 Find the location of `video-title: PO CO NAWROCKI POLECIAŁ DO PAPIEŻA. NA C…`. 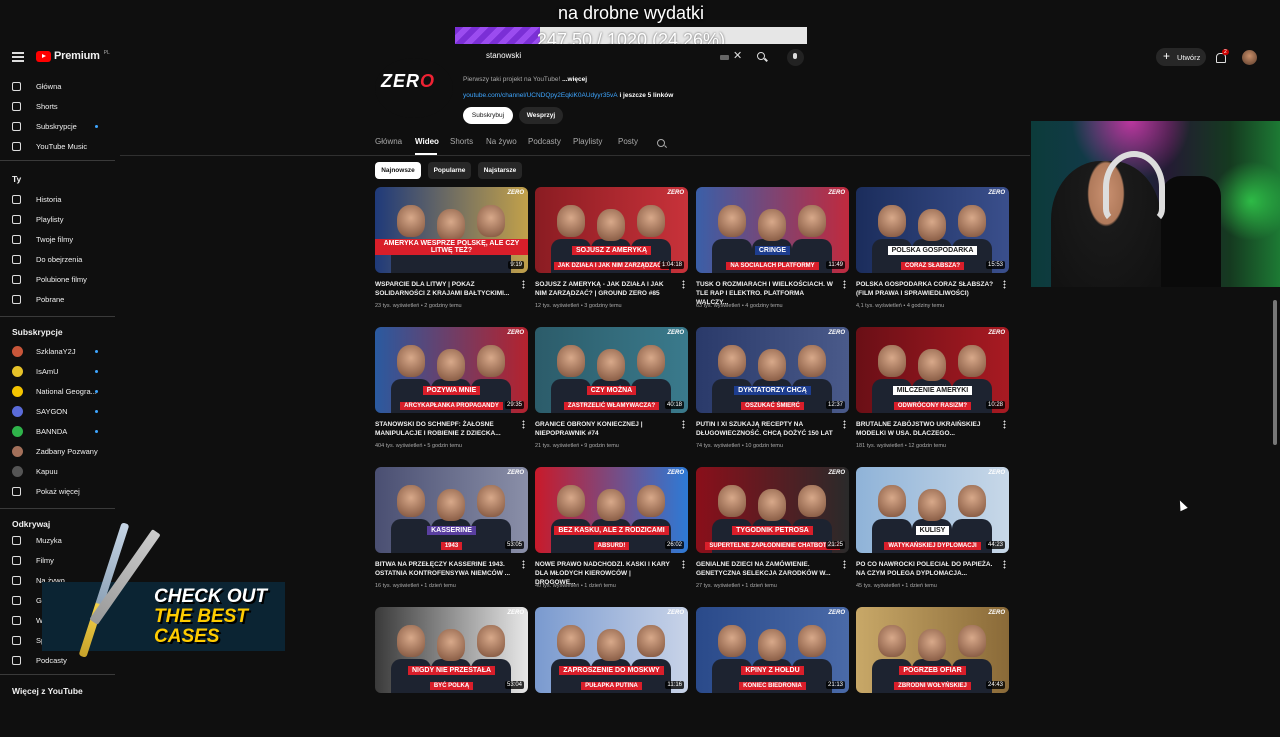

video-title: PO CO NAWROCKI POLECIAŁ DO PAPIEŻA. NA C… is located at coordinates (925, 569).